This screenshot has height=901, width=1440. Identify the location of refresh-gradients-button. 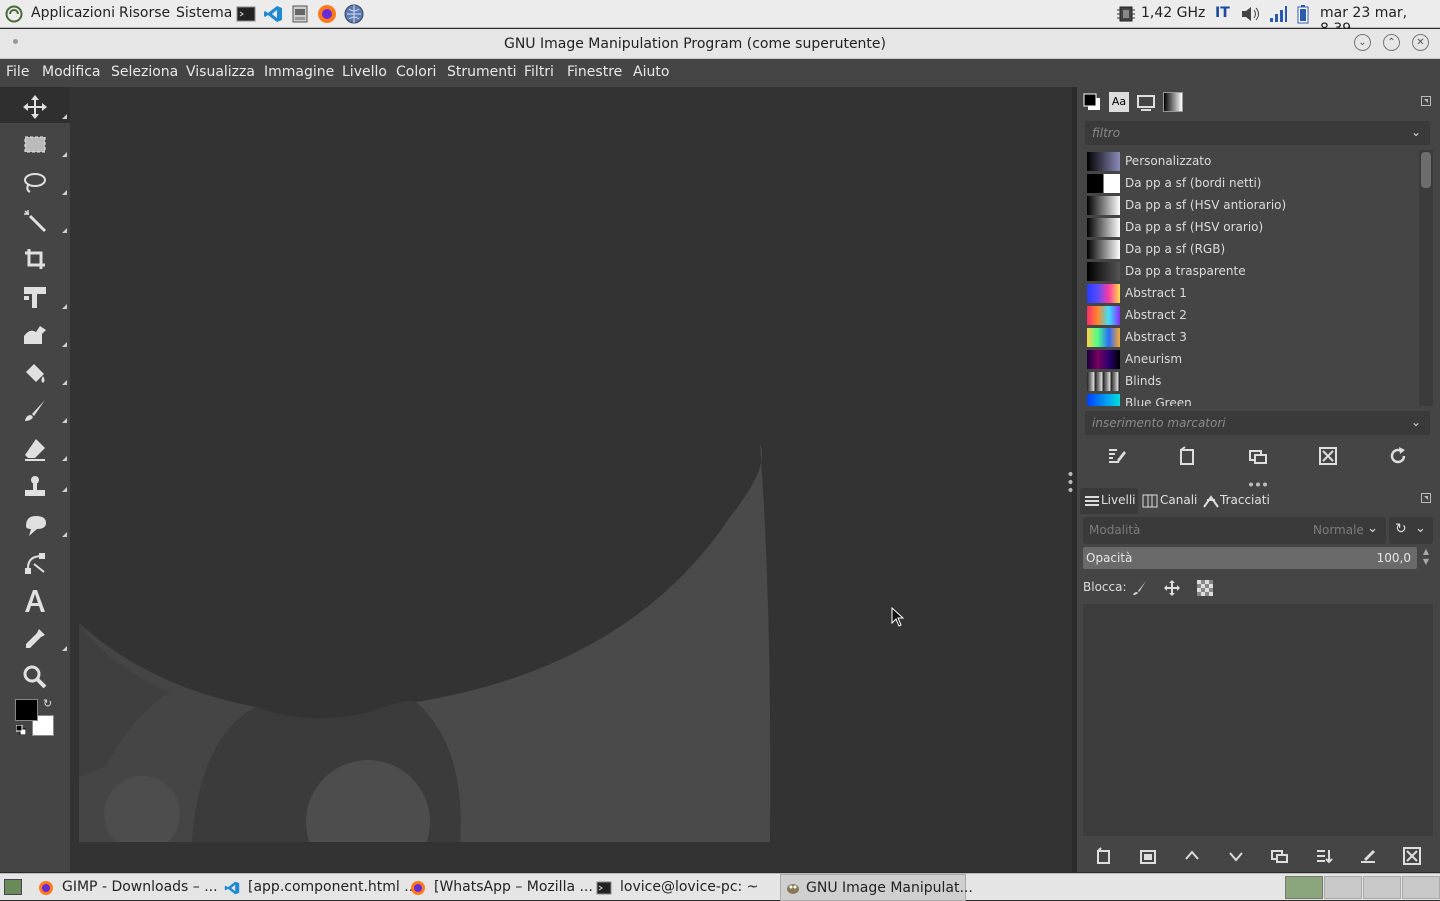
(1398, 456).